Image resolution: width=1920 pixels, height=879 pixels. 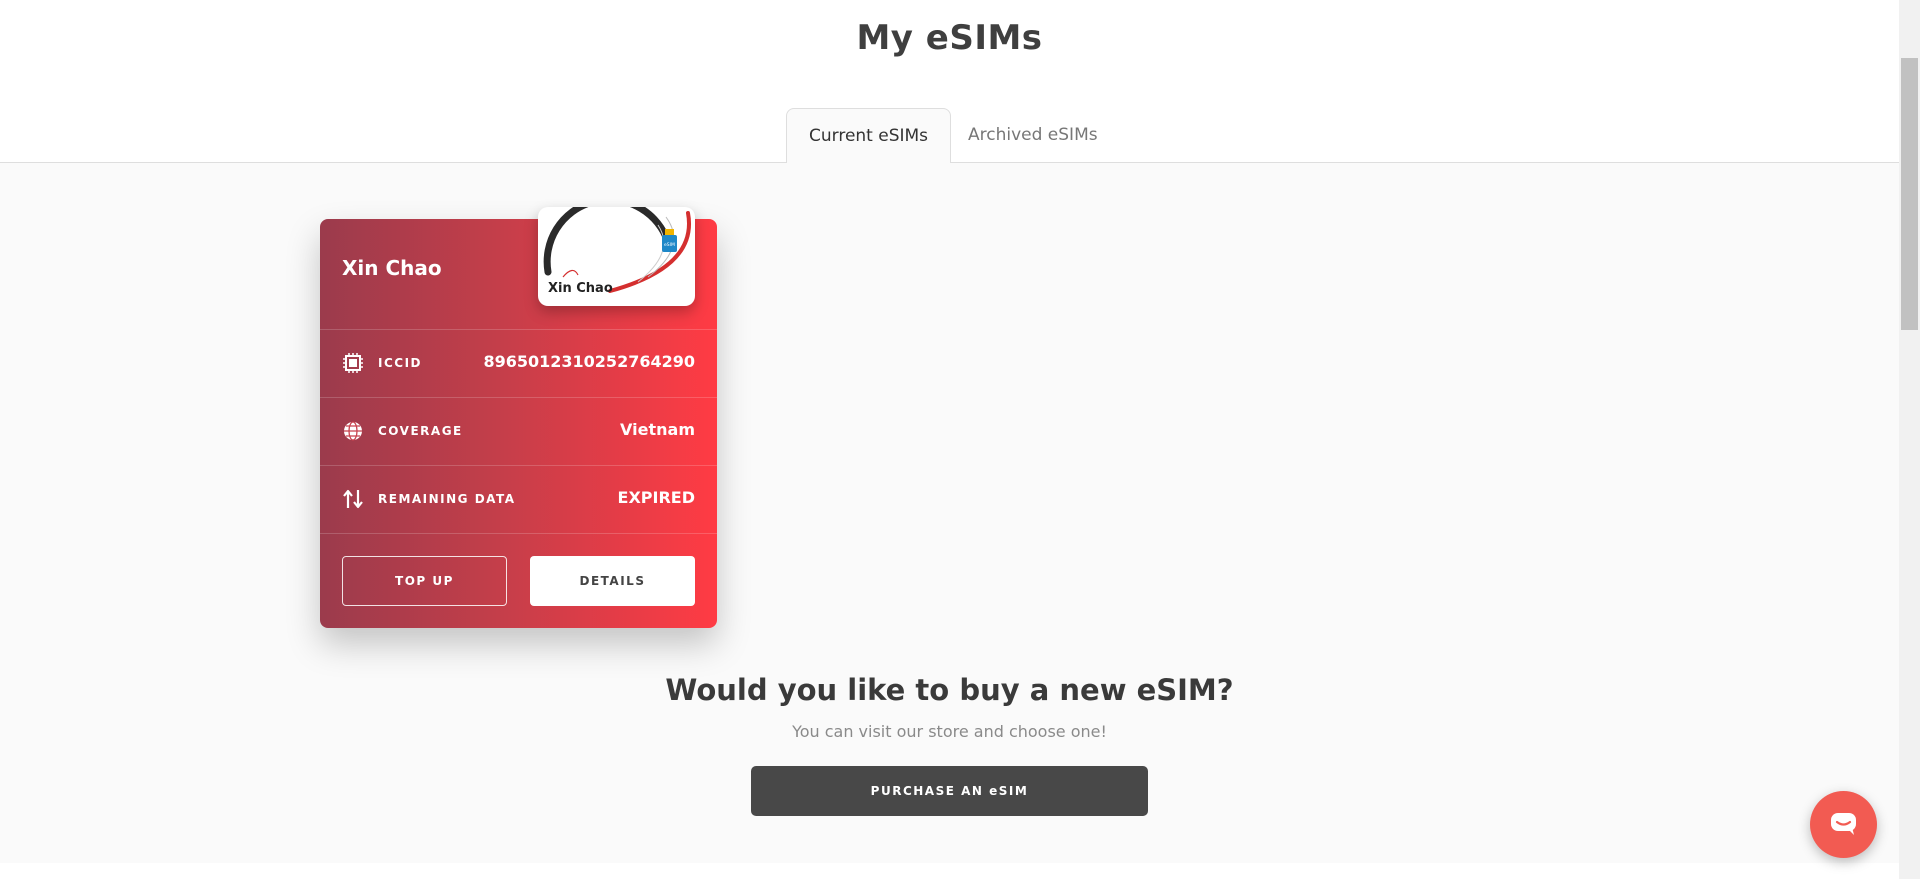 What do you see at coordinates (353, 363) in the screenshot?
I see `chip-icon` at bounding box center [353, 363].